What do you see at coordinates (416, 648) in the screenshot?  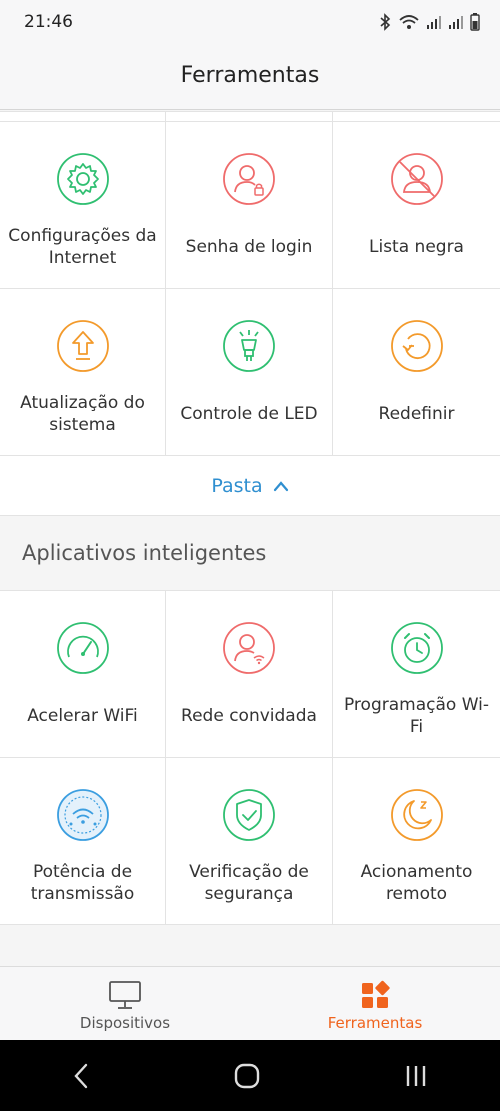 I see `alarm-clock-icon` at bounding box center [416, 648].